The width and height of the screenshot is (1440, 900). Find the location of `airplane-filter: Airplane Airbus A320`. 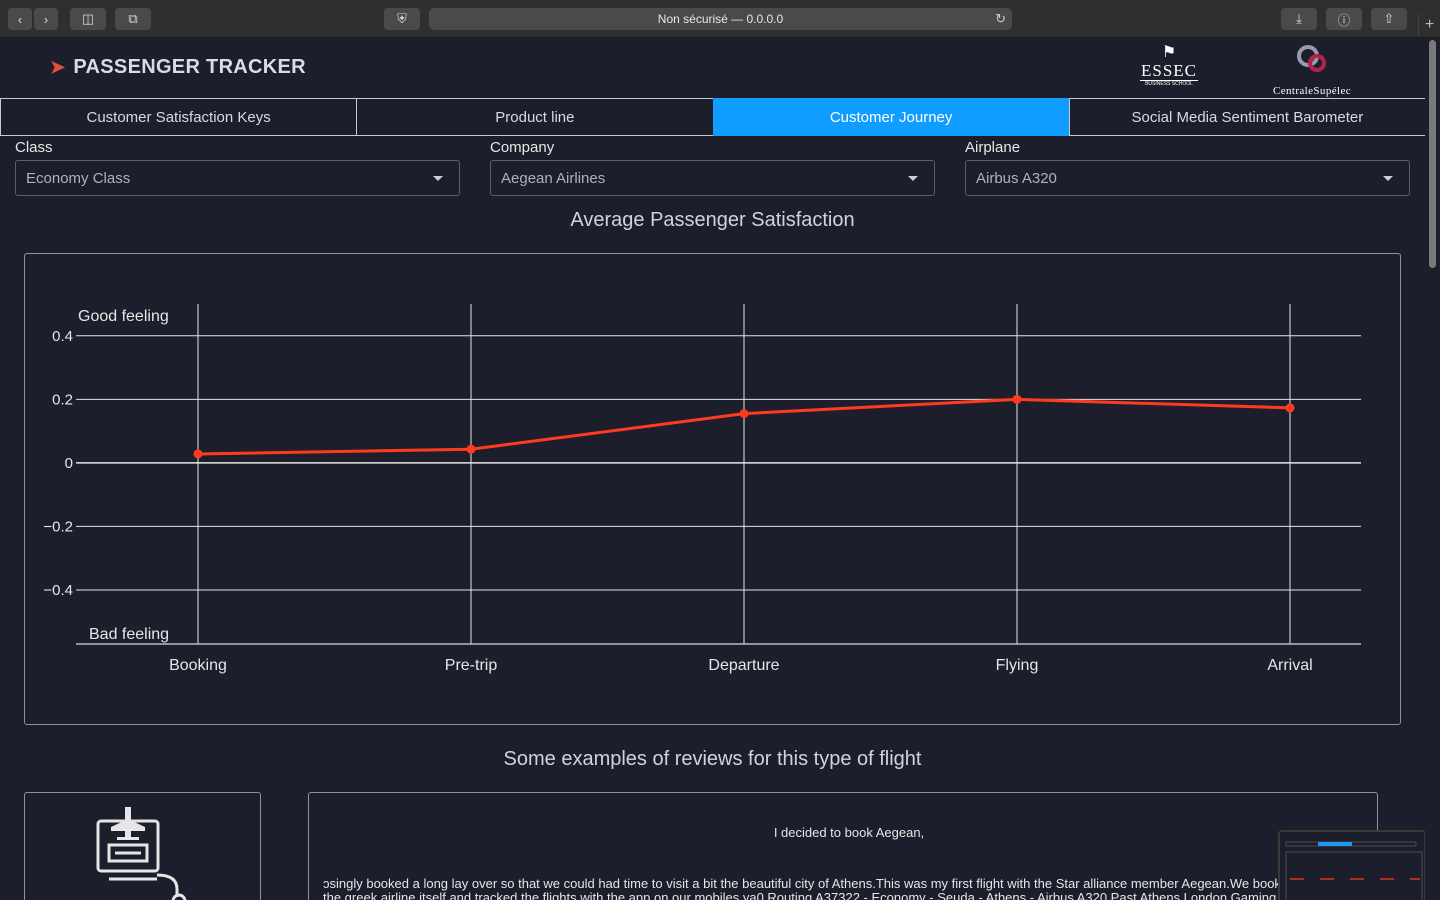

airplane-filter: Airplane Airbus A320 is located at coordinates (1187, 167).